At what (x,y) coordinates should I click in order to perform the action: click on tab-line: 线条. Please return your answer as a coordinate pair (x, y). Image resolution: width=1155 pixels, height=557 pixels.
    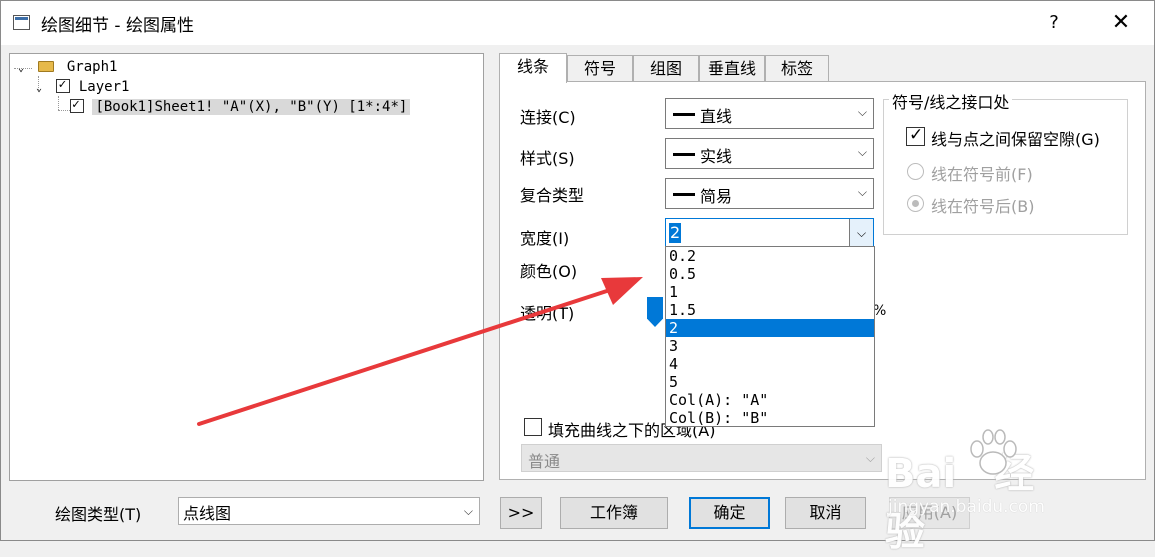
    Looking at the image, I should click on (533, 68).